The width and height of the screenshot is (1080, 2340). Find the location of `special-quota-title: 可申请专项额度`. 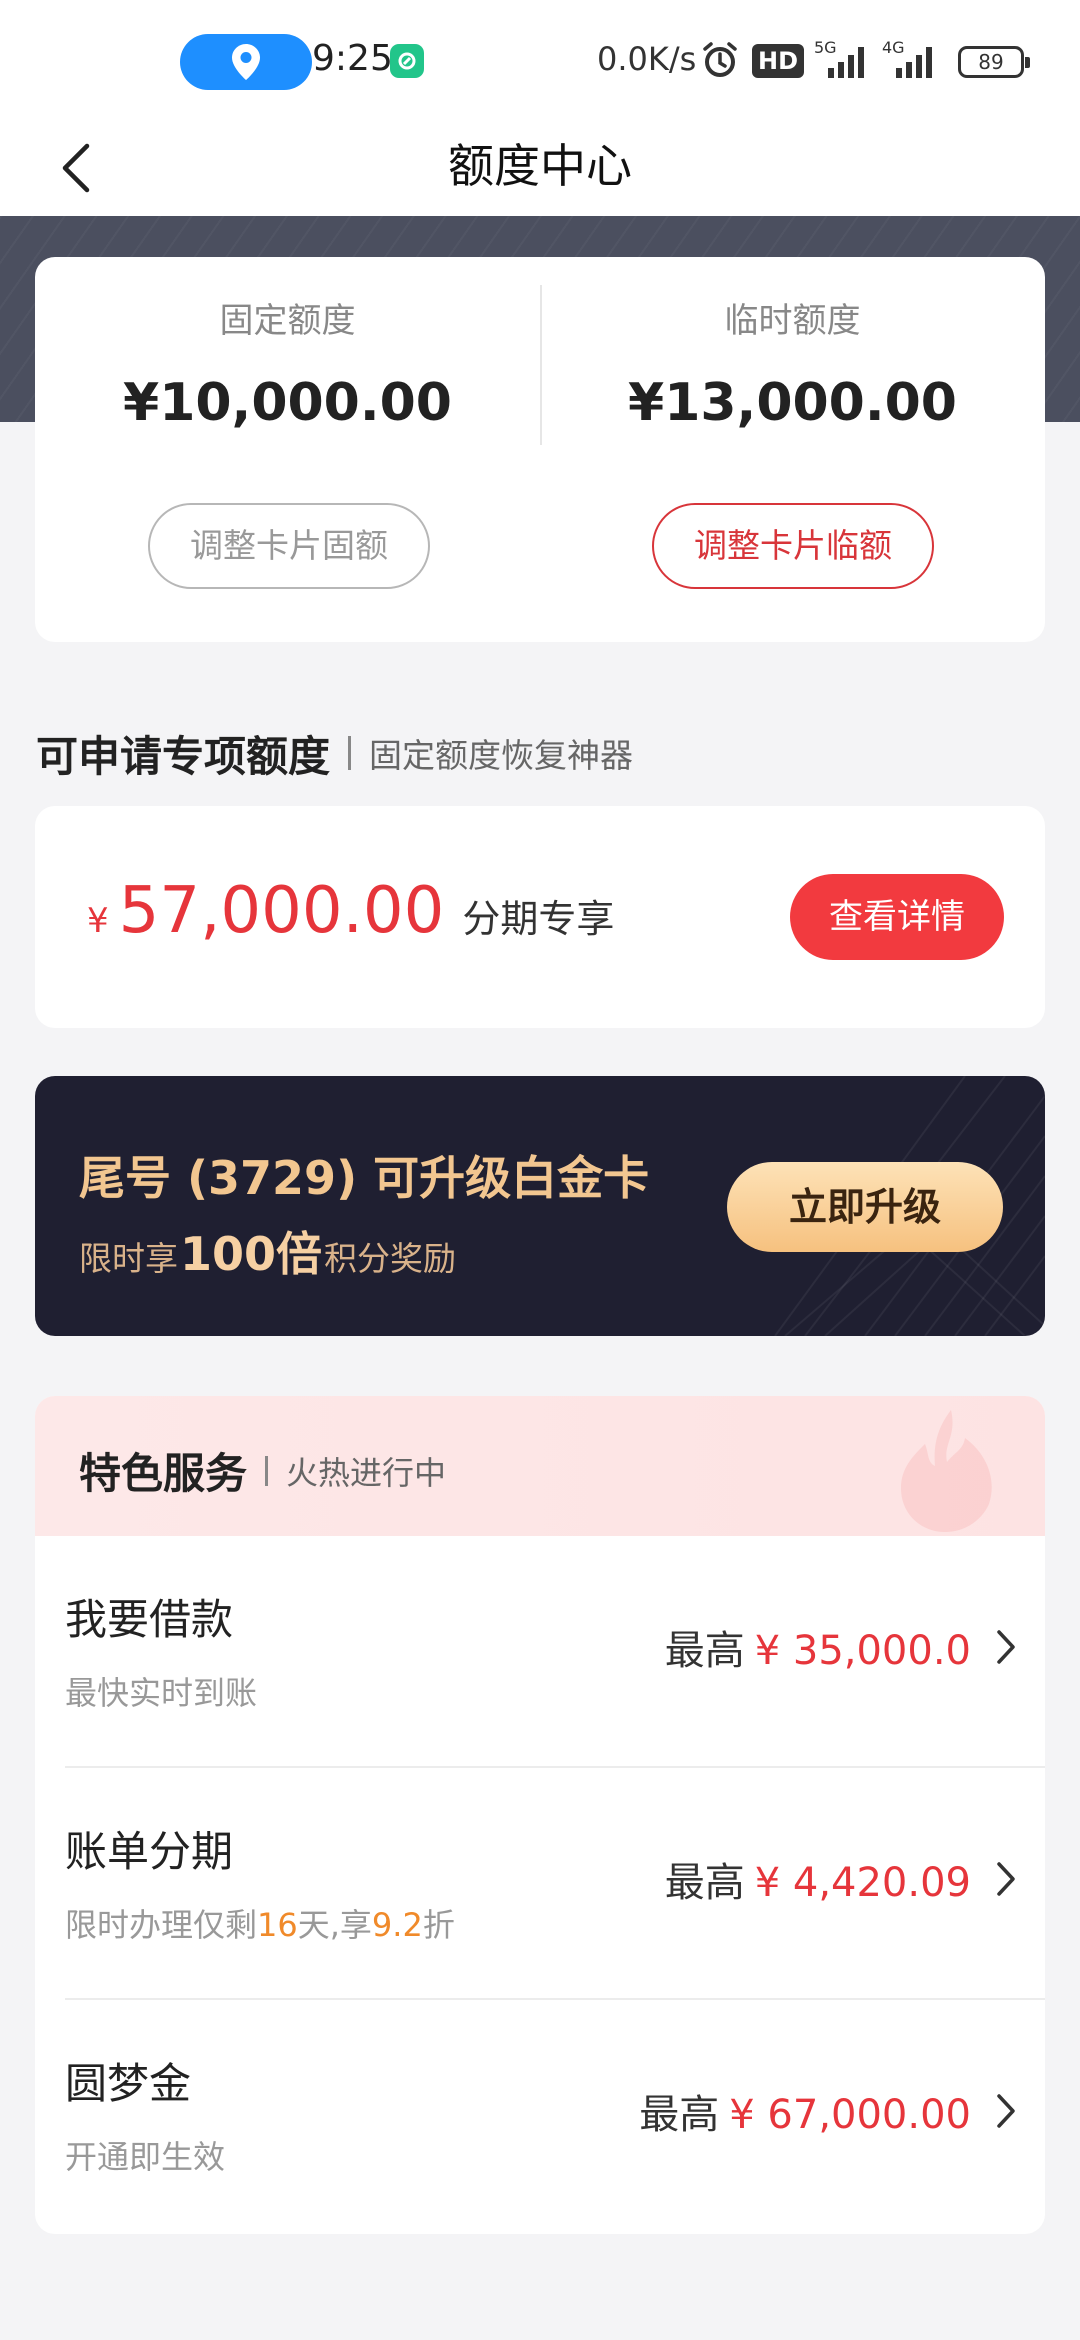

special-quota-title: 可申请专项额度 is located at coordinates (183, 756).